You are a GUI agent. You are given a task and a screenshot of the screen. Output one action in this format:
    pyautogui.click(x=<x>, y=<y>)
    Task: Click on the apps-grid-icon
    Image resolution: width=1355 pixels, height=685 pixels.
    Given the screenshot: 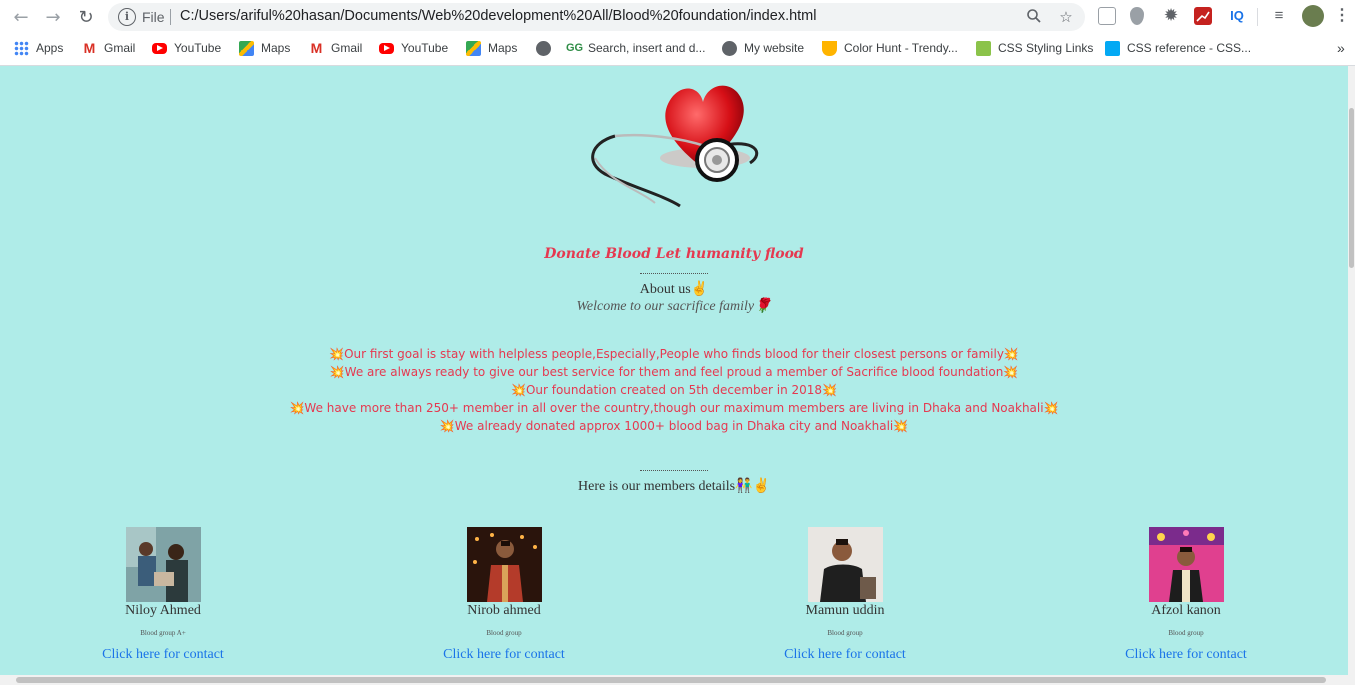 What is the action you would take?
    pyautogui.click(x=21, y=48)
    